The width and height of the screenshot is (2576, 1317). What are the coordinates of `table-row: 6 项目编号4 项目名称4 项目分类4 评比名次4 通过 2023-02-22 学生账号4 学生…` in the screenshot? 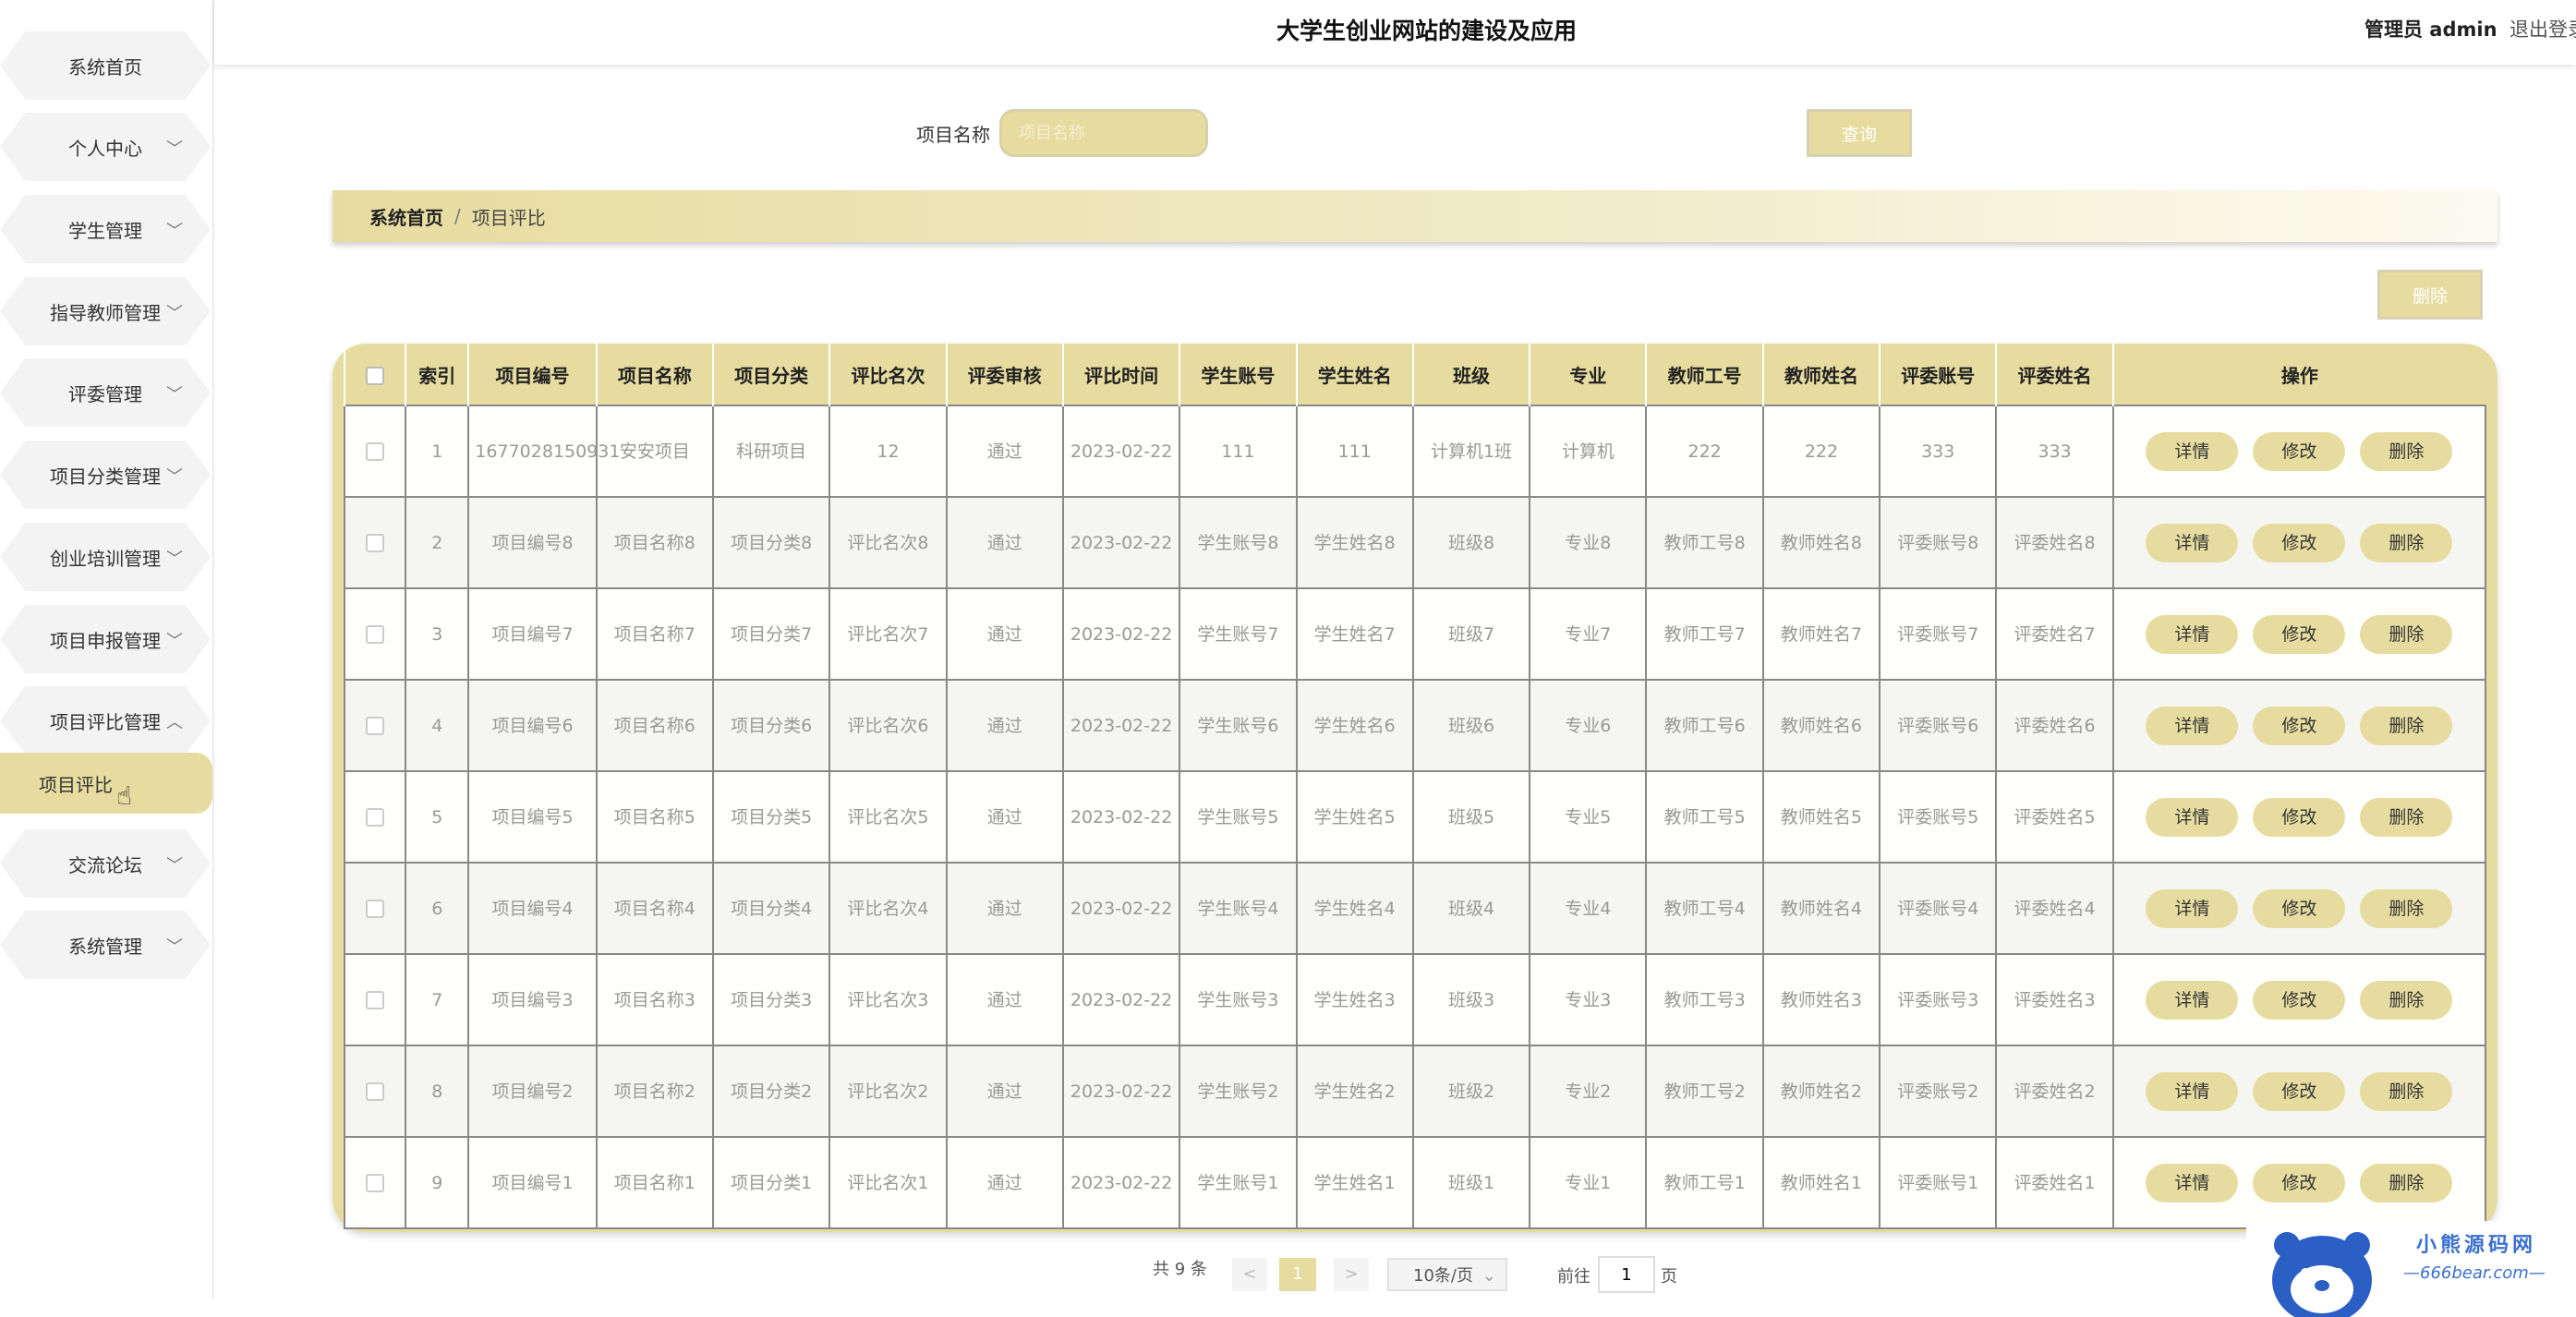 It's located at (1415, 908).